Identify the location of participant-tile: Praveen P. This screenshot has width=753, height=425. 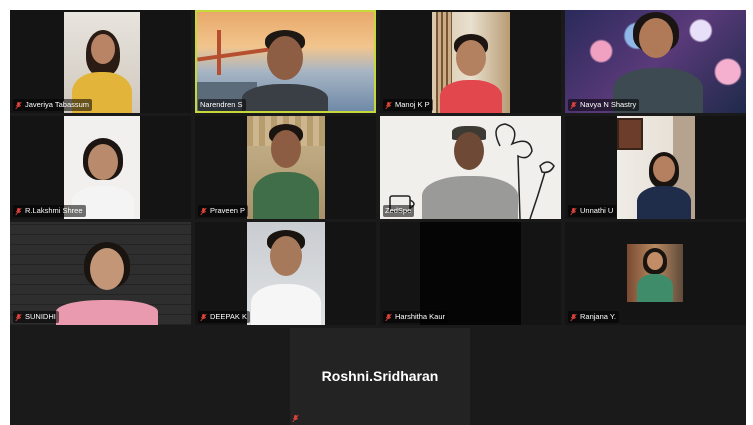
(285, 167).